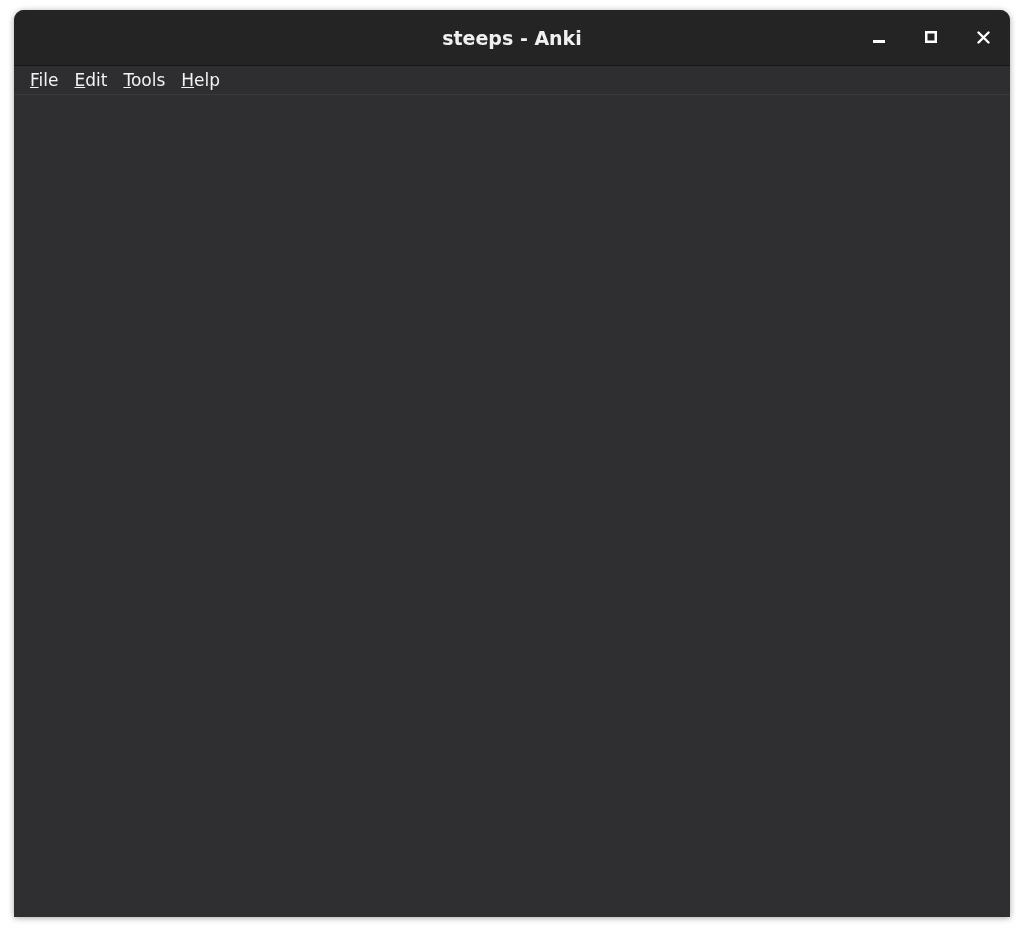  What do you see at coordinates (144, 80) in the screenshot?
I see `menu-item: Tools` at bounding box center [144, 80].